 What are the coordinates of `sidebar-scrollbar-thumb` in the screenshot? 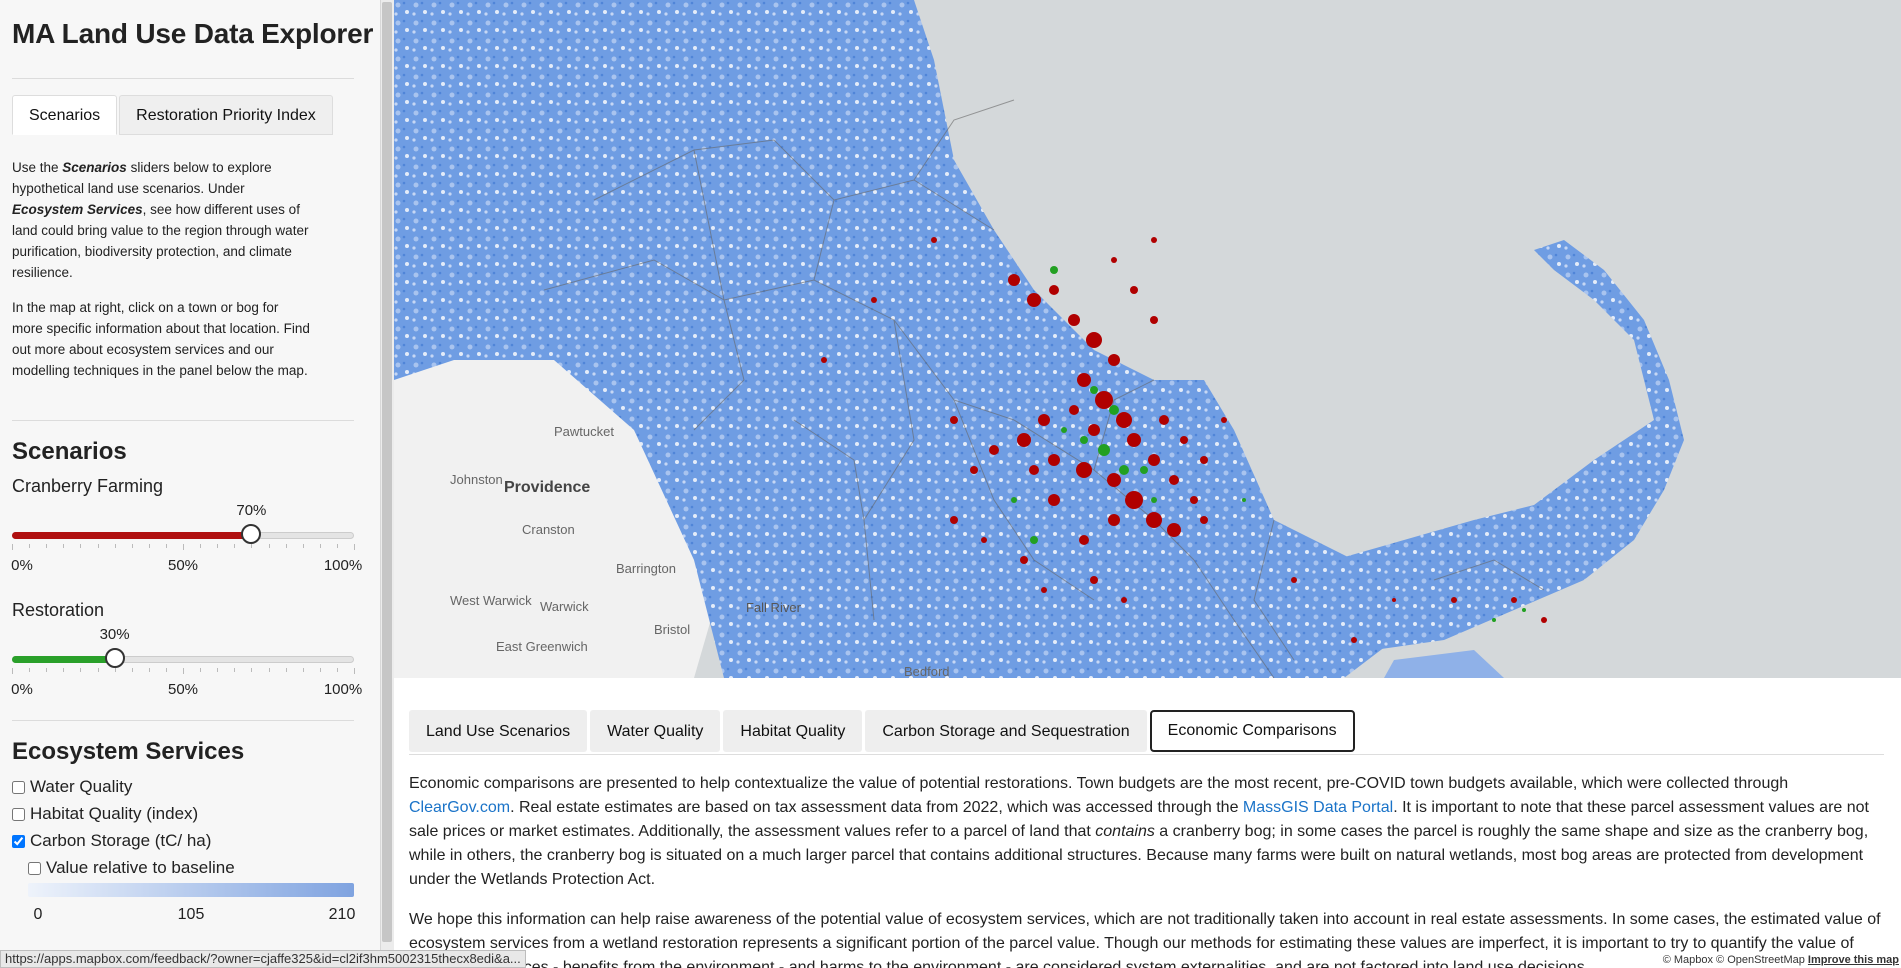 It's located at (387, 472).